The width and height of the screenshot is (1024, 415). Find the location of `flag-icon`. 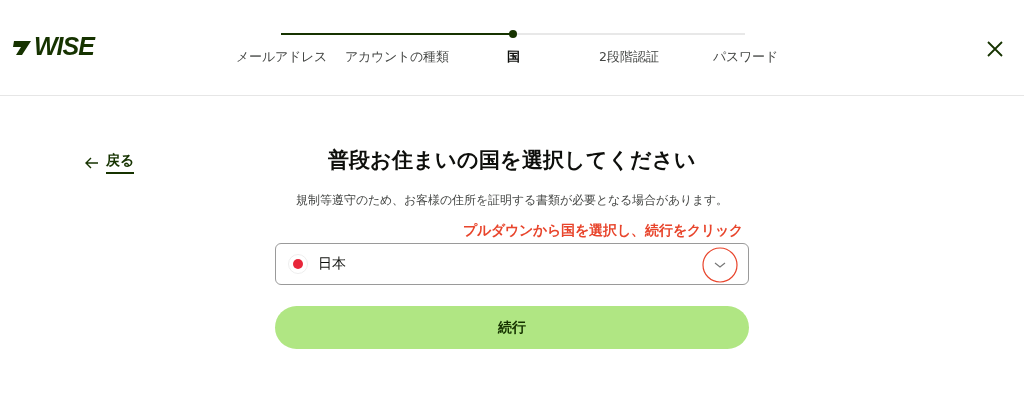

flag-icon is located at coordinates (298, 264).